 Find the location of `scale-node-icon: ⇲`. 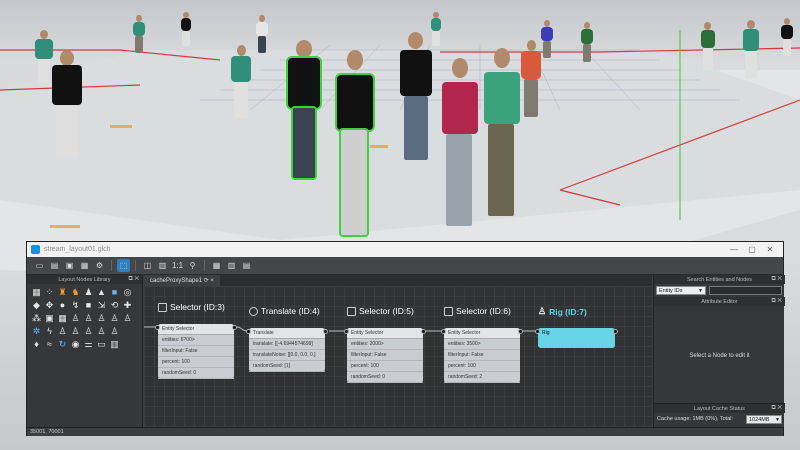

scale-node-icon: ⇲ is located at coordinates (101, 305).